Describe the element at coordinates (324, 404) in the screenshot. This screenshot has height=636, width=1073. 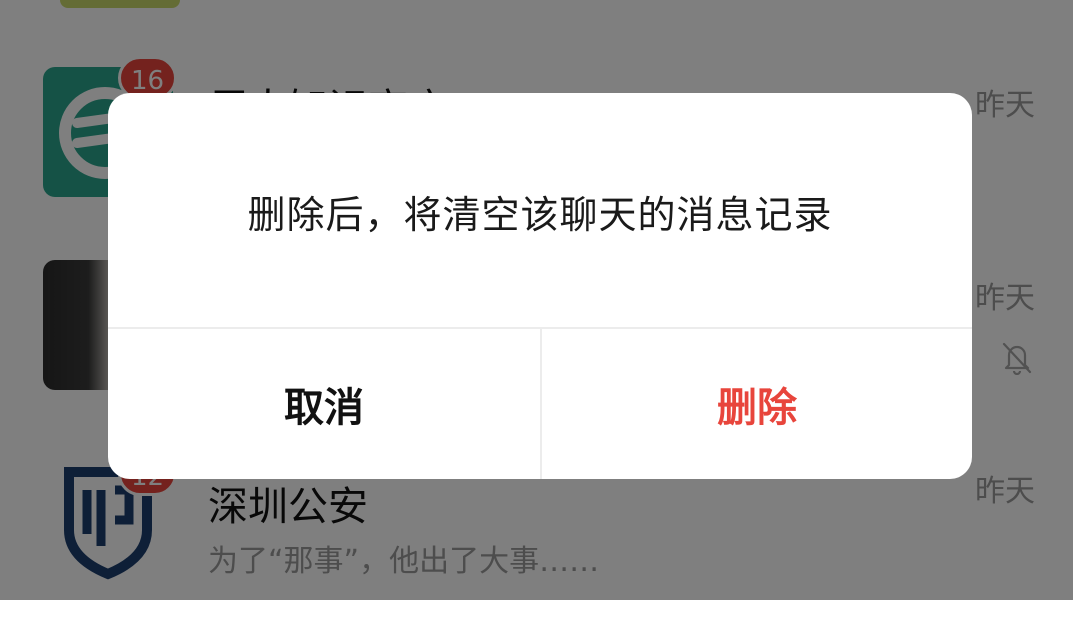
I see `cancel-button: 取消` at that location.